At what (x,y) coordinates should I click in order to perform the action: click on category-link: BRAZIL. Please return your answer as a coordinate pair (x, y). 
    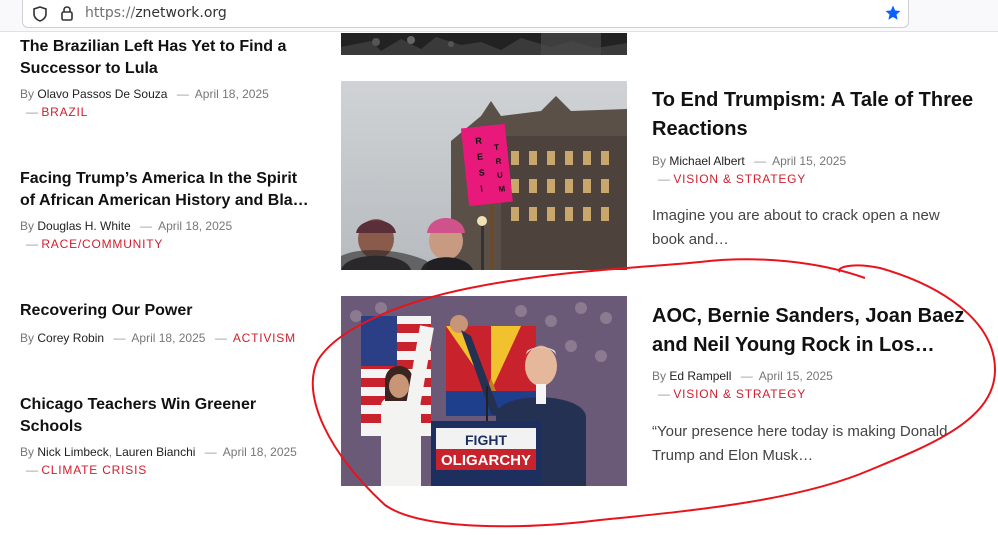
    Looking at the image, I should click on (64, 112).